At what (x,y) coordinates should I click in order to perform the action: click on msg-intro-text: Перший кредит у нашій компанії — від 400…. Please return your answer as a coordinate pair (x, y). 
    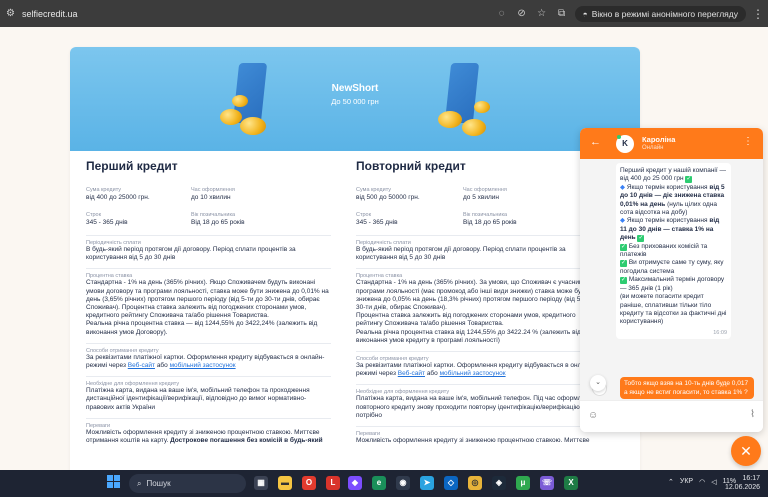
    Looking at the image, I should click on (673, 175).